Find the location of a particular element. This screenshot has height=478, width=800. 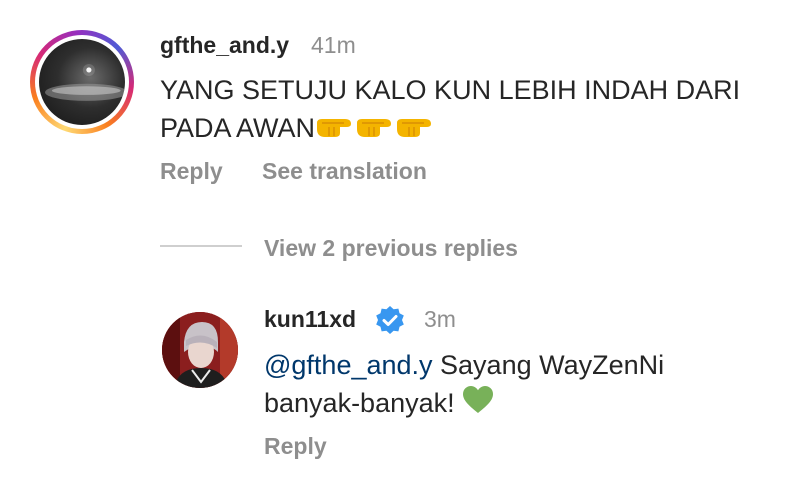

comment-text-line-1: YANG SETUJU KALO KUN LEBIH INDAH DARI is located at coordinates (450, 90).